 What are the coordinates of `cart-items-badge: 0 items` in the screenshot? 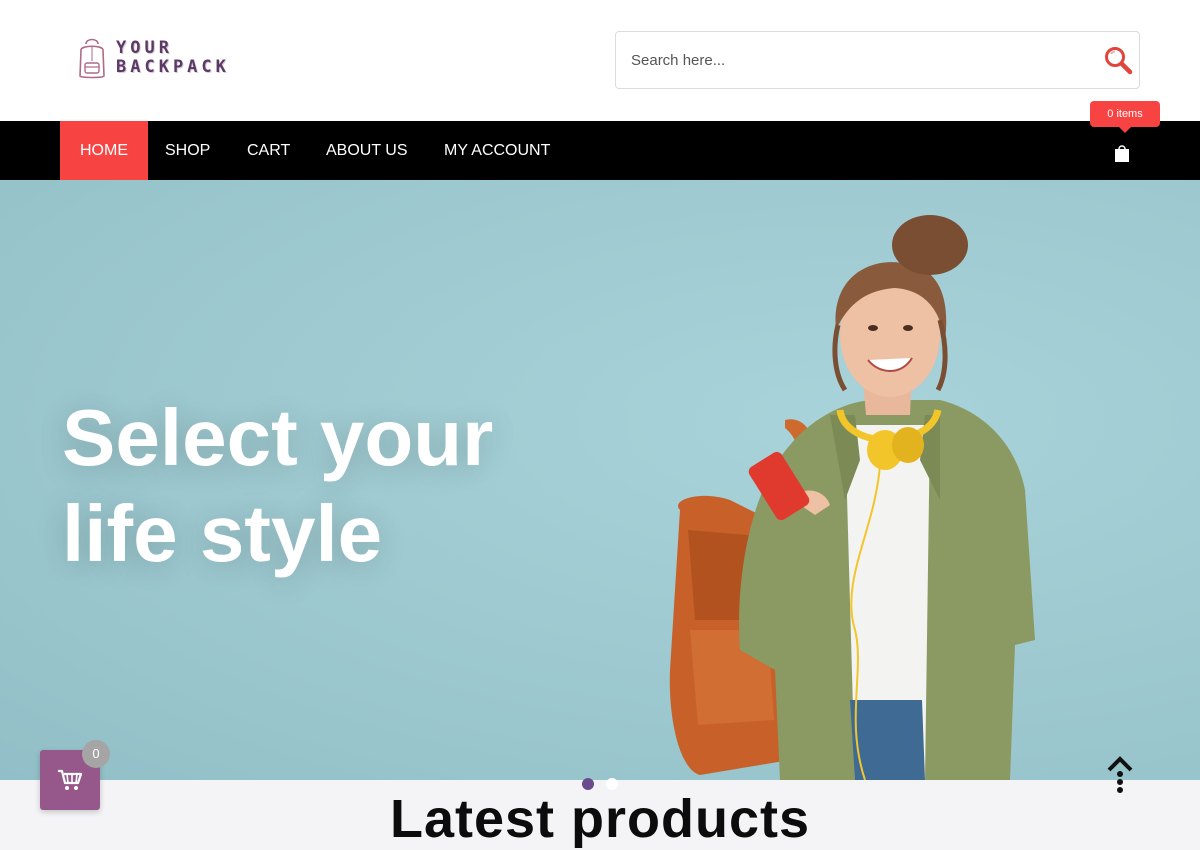 It's located at (1125, 117).